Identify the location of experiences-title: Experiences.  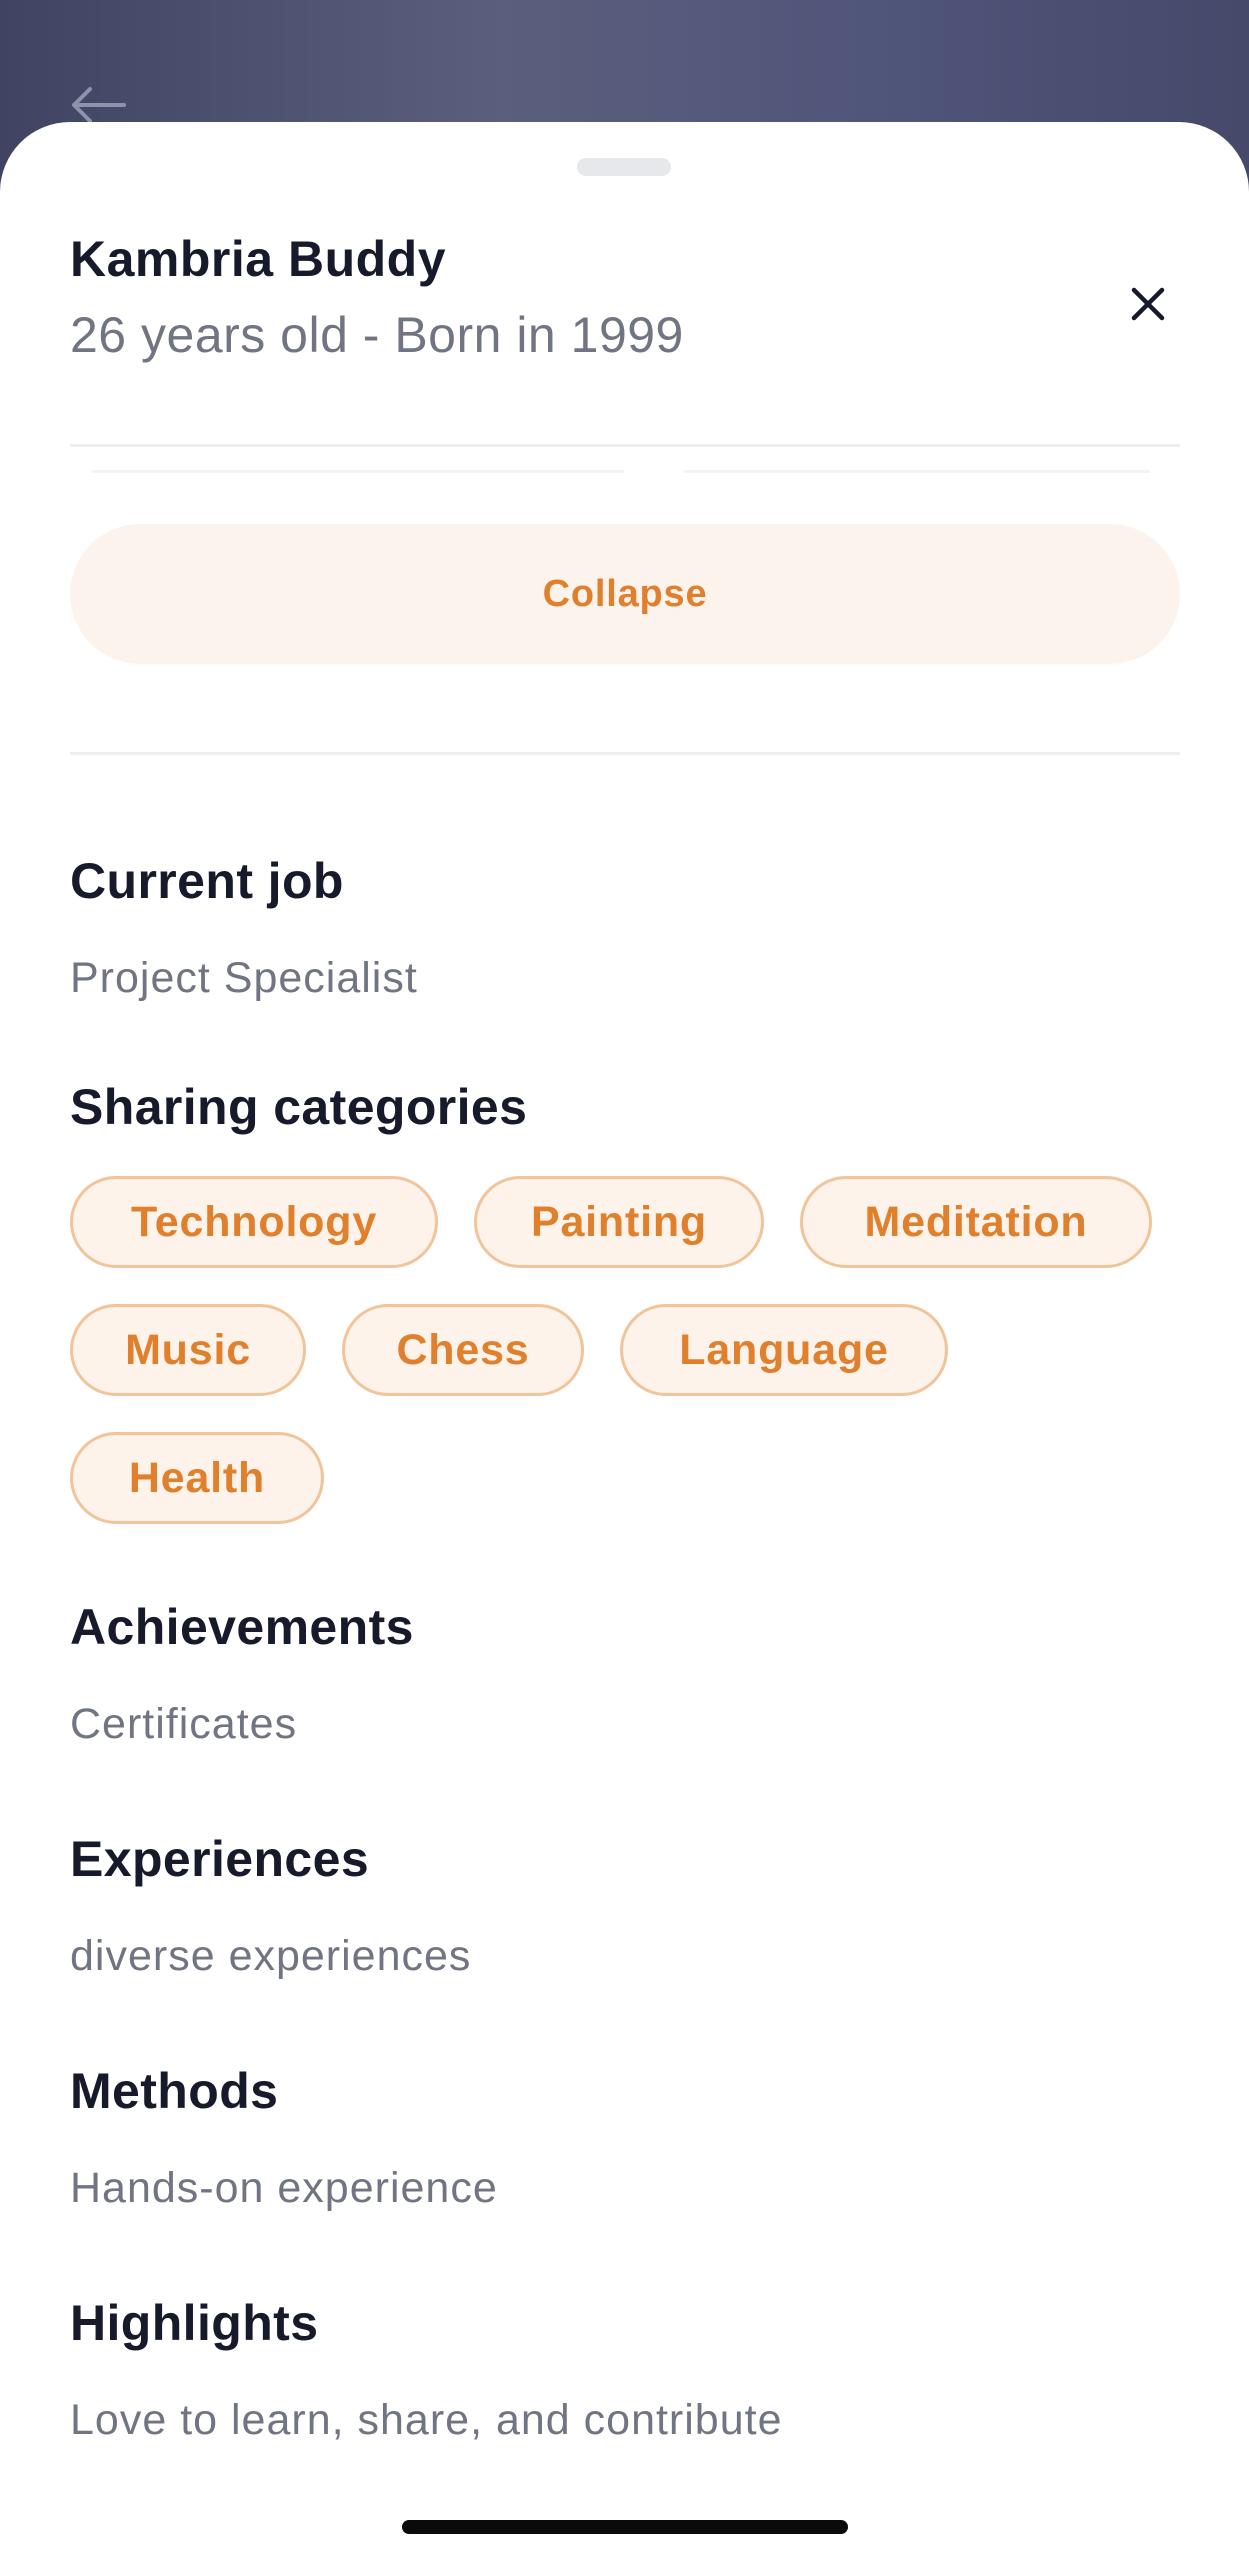
(220, 1859).